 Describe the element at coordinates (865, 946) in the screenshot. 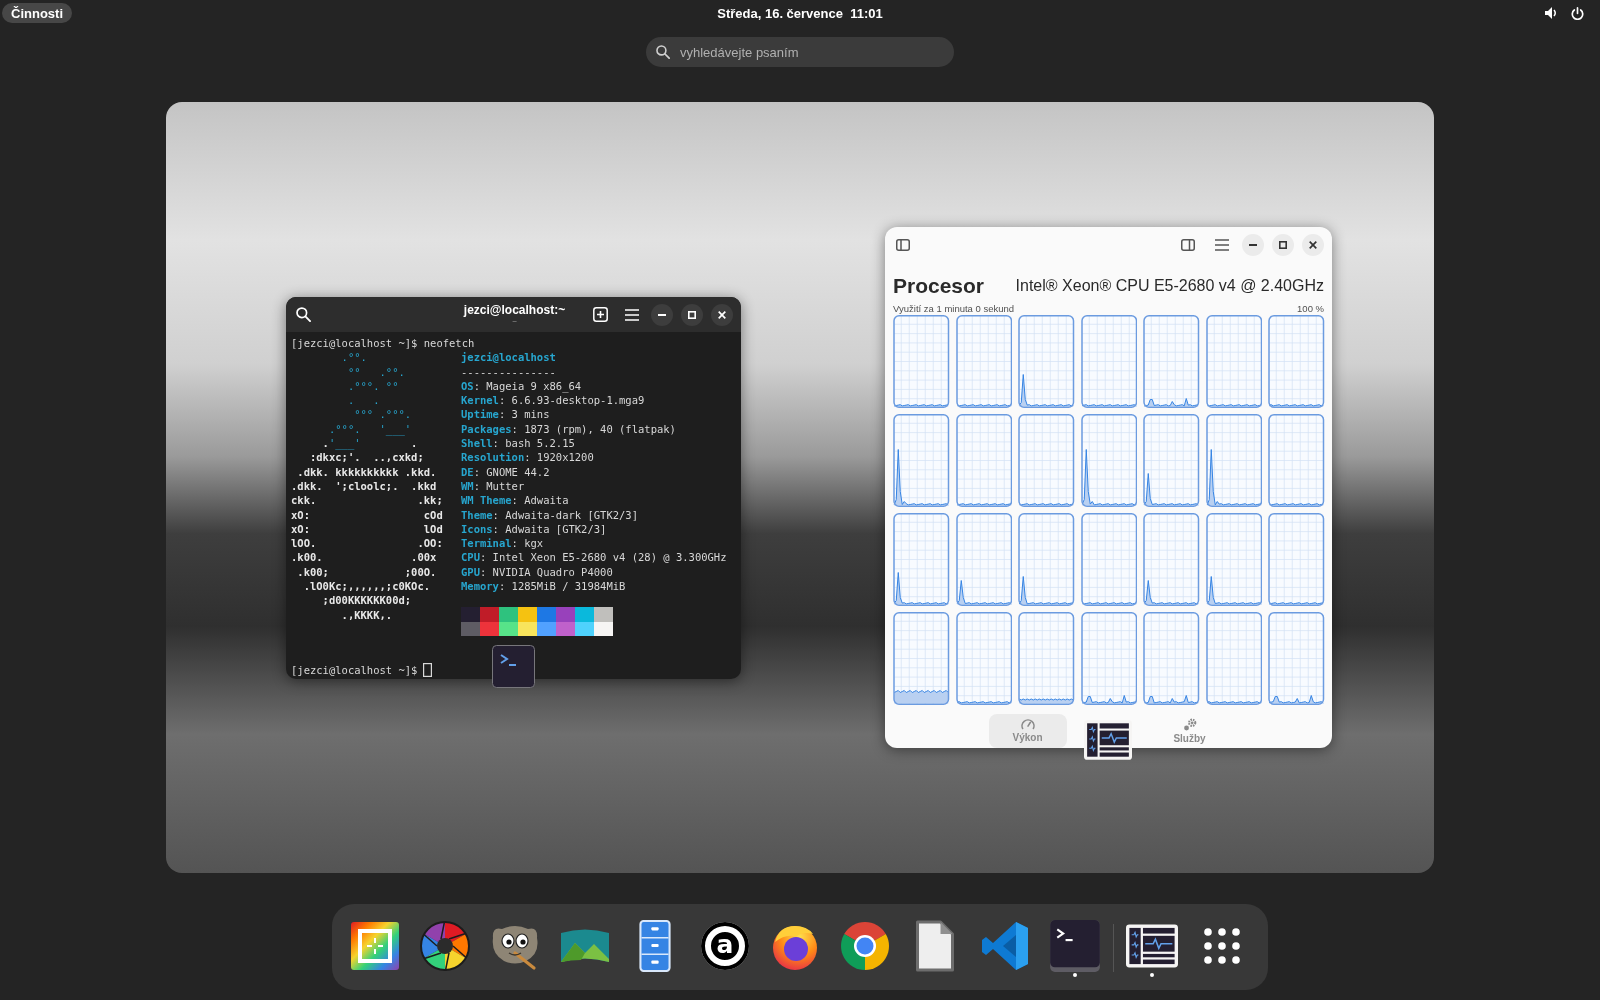

I see `tricolor-wheel-icon` at that location.